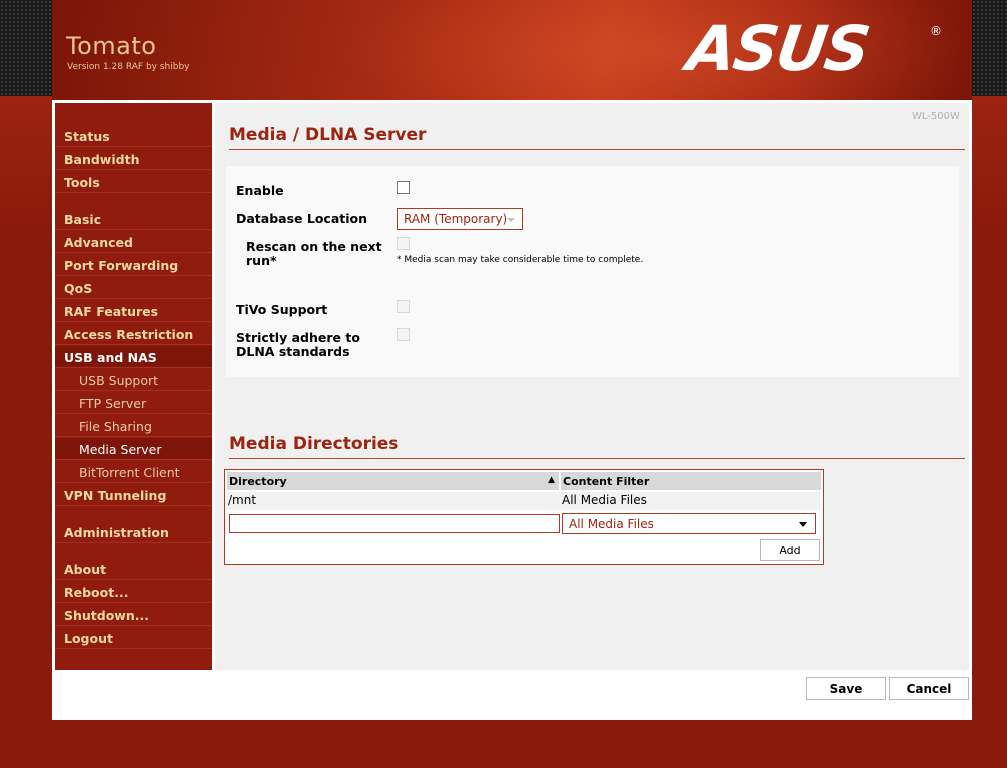 This screenshot has height=768, width=1007. What do you see at coordinates (133, 311) in the screenshot?
I see `nav-raf-features: RAF Features` at bounding box center [133, 311].